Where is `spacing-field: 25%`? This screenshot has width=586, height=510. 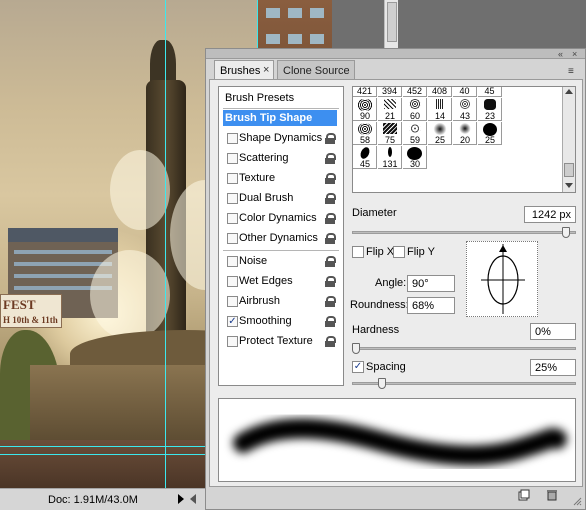 spacing-field: 25% is located at coordinates (553, 367).